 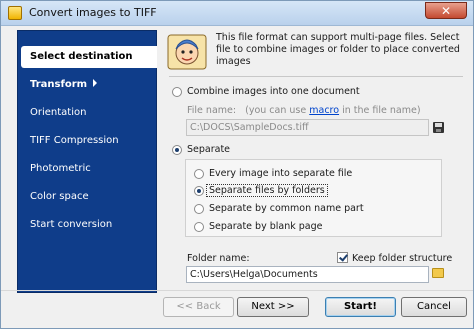 What do you see at coordinates (342, 257) in the screenshot?
I see `keep-folder-structure-checkbox` at bounding box center [342, 257].